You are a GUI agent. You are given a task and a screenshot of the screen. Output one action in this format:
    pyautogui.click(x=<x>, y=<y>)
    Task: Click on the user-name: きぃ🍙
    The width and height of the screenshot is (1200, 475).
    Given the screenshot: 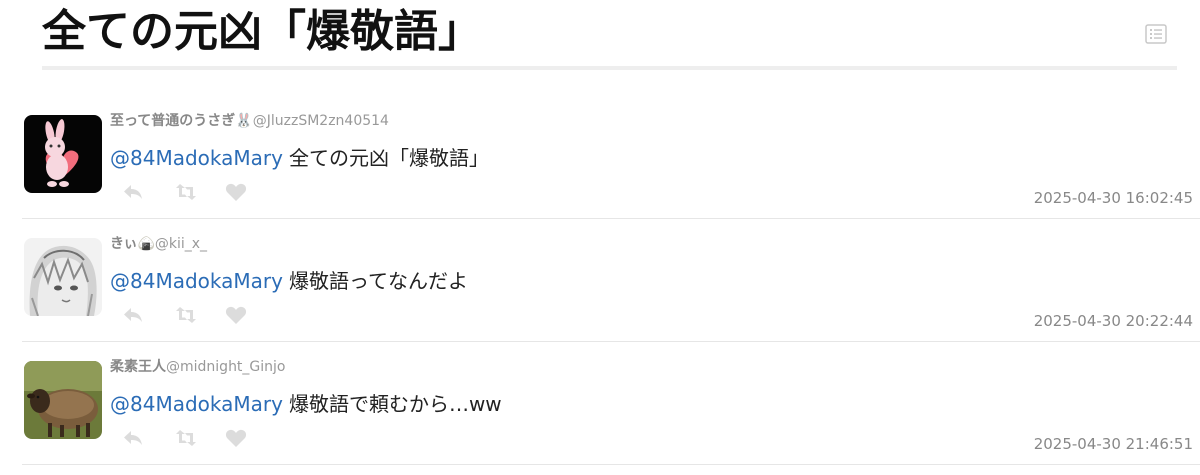 What is the action you would take?
    pyautogui.click(x=132, y=244)
    